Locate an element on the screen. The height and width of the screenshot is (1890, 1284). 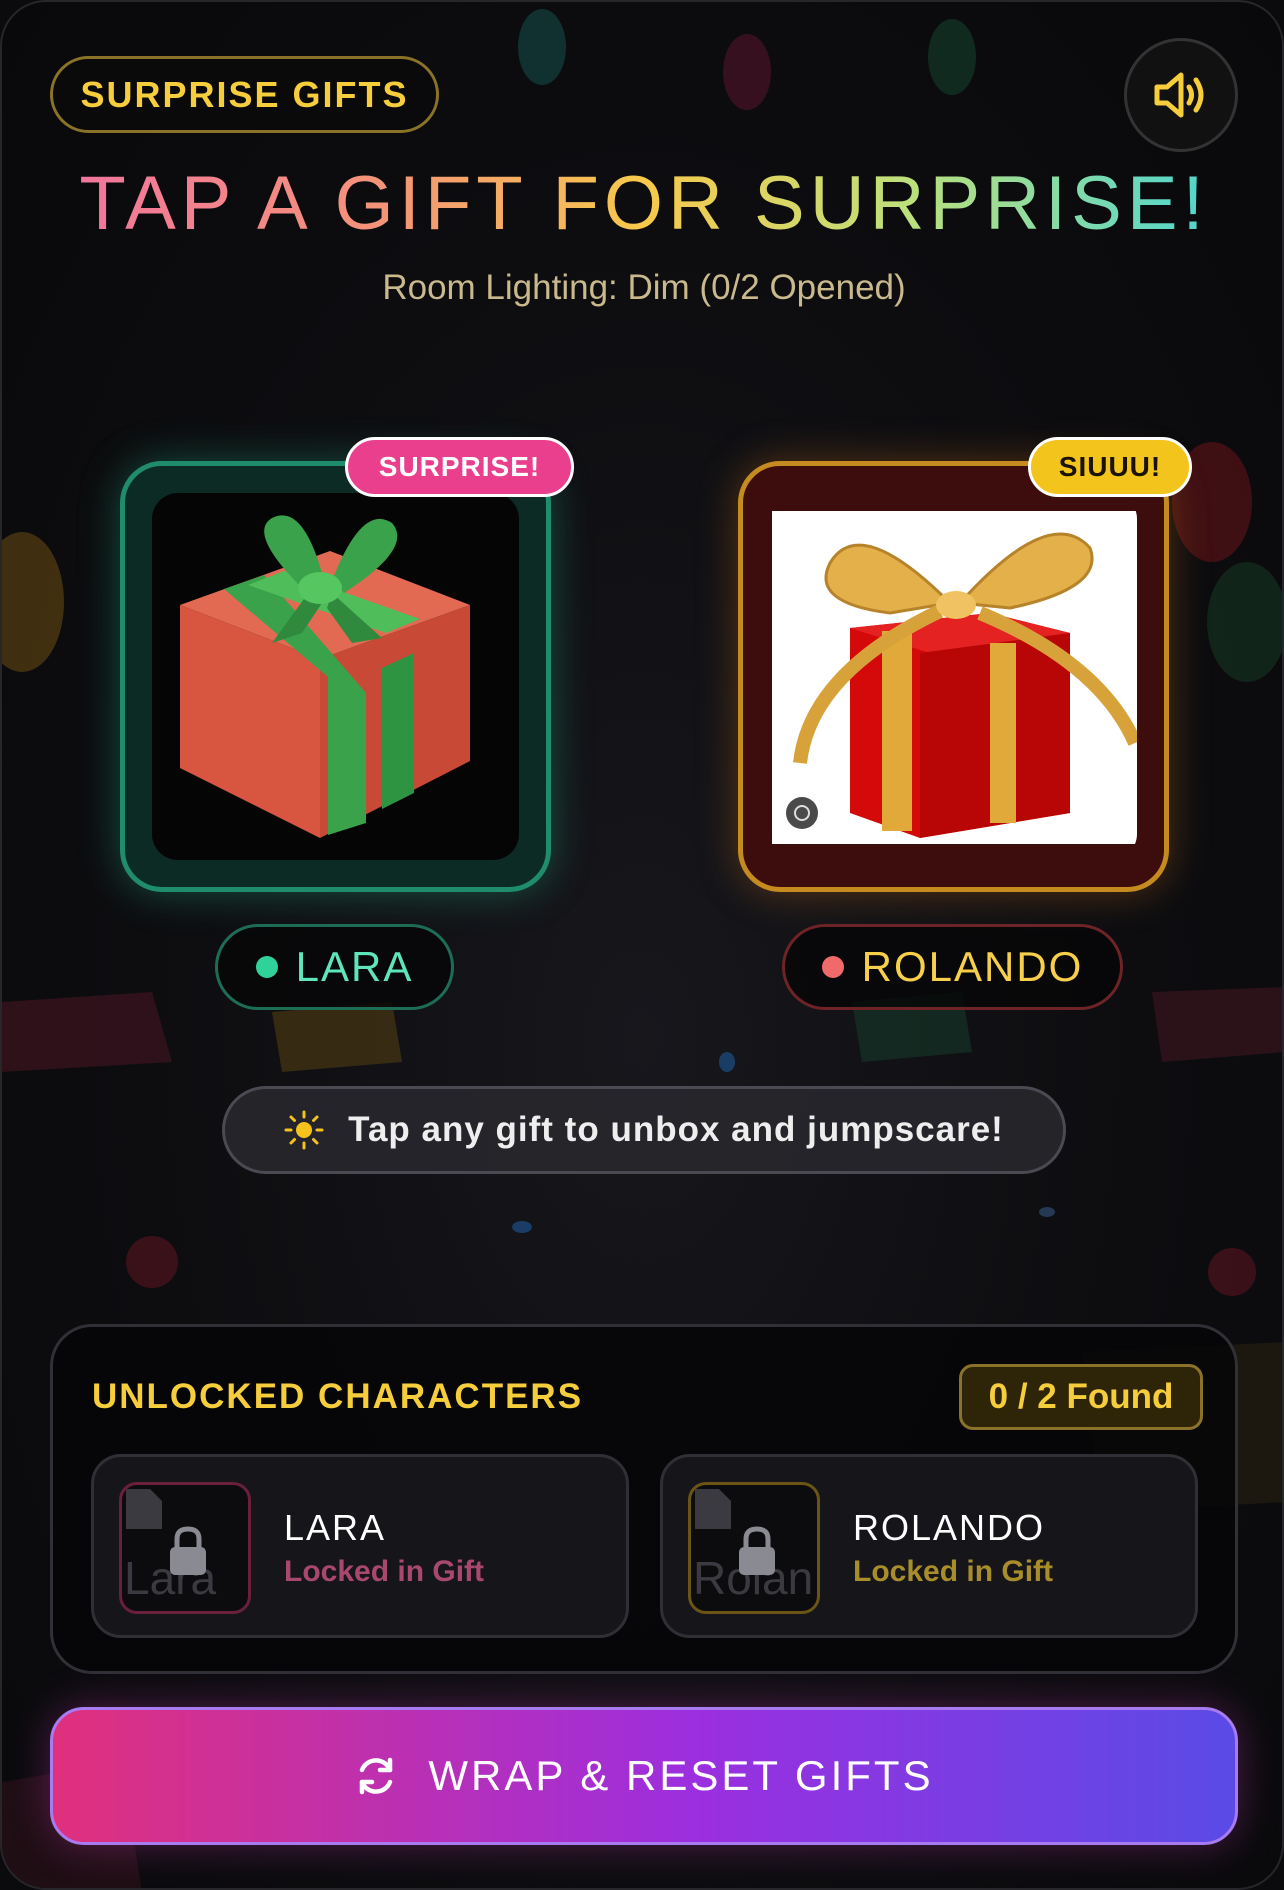
speaker-volume-icon is located at coordinates (1179, 95).